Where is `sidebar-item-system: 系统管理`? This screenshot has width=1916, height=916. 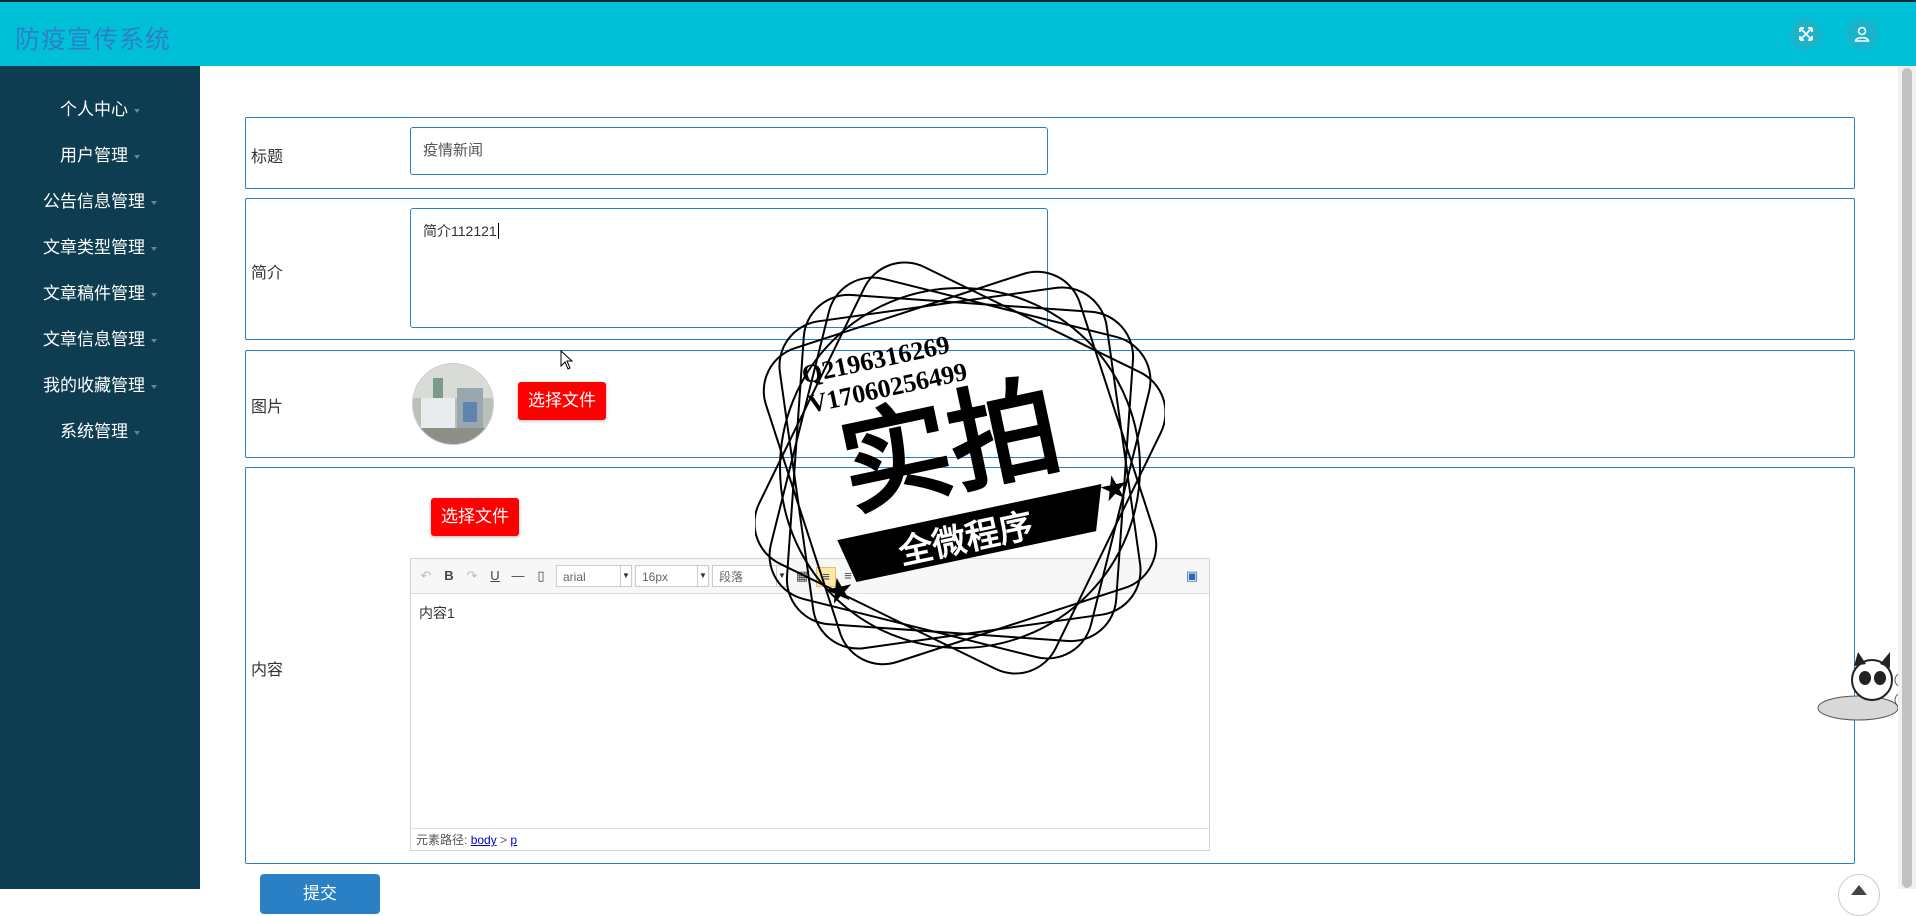 sidebar-item-system: 系统管理 is located at coordinates (100, 432).